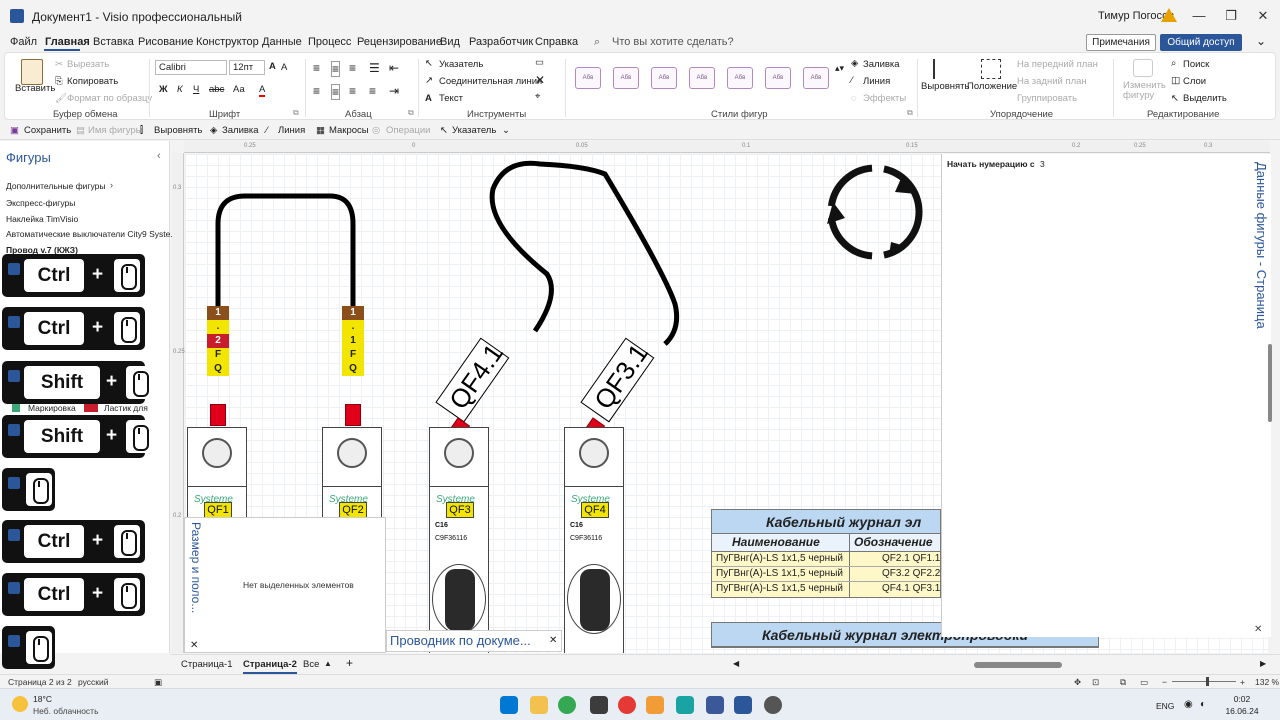 The image size is (1280, 720). I want to click on select-icon: ↖, so click(1175, 98).